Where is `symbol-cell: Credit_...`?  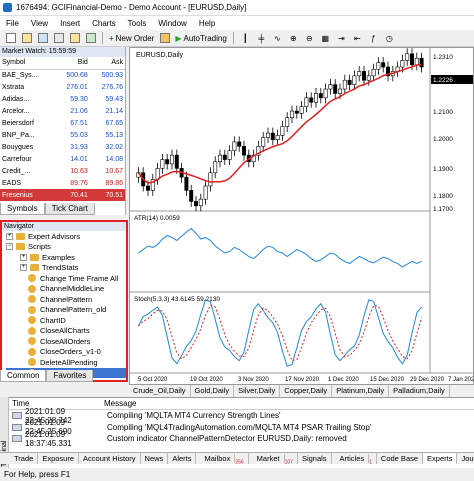 symbol-cell: Credit_... is located at coordinates (27, 171).